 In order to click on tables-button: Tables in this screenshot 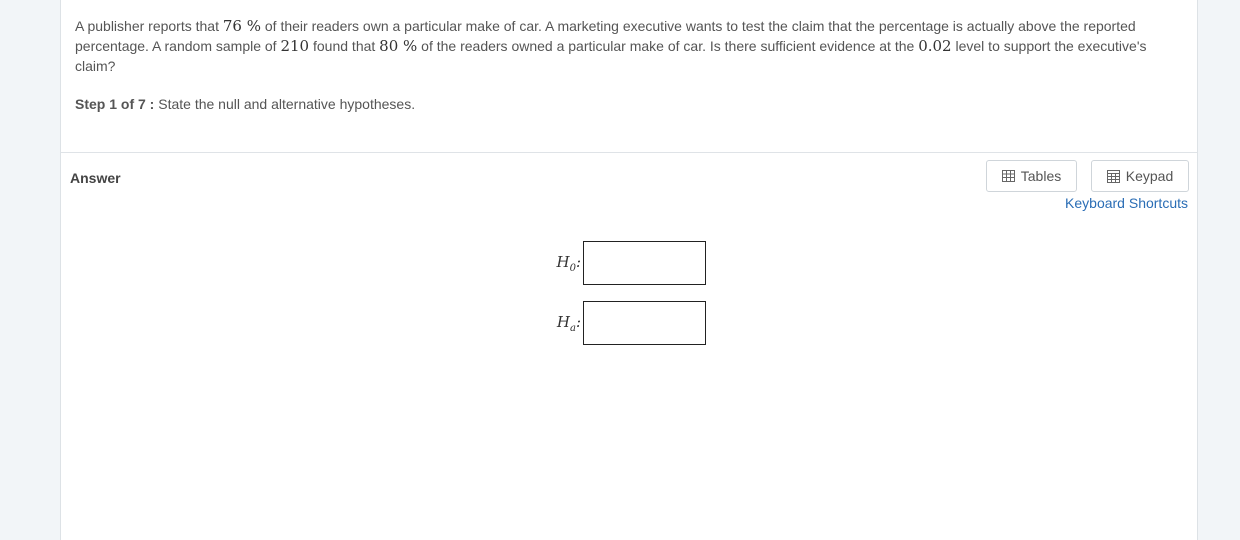, I will do `click(1031, 176)`.